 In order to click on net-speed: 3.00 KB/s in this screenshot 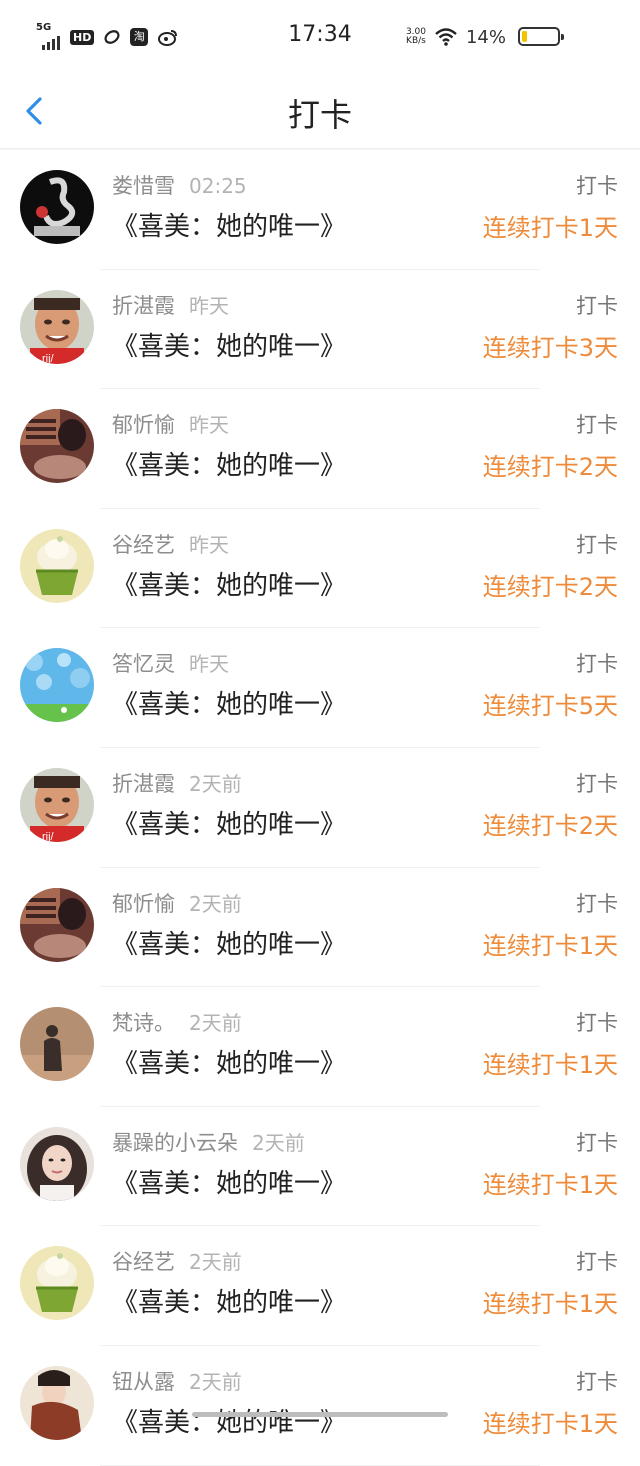, I will do `click(416, 37)`.